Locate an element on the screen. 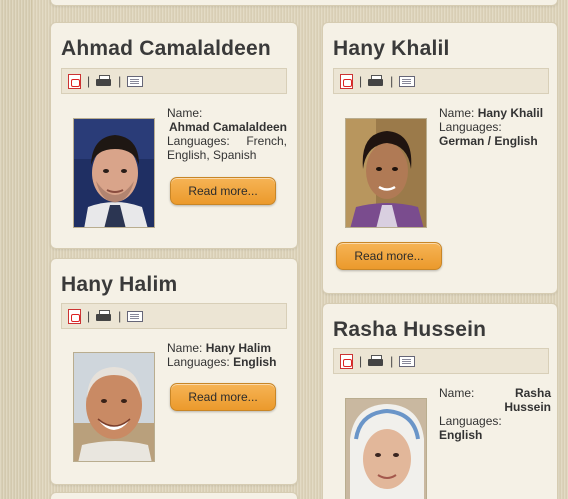  name-value: Rasha Hussein is located at coordinates (527, 400).